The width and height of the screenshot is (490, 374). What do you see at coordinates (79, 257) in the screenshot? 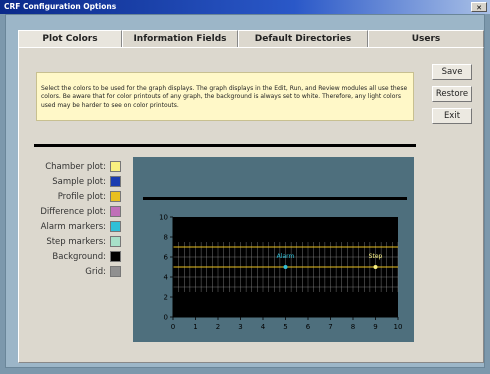
I see `color-label: Background:` at bounding box center [79, 257].